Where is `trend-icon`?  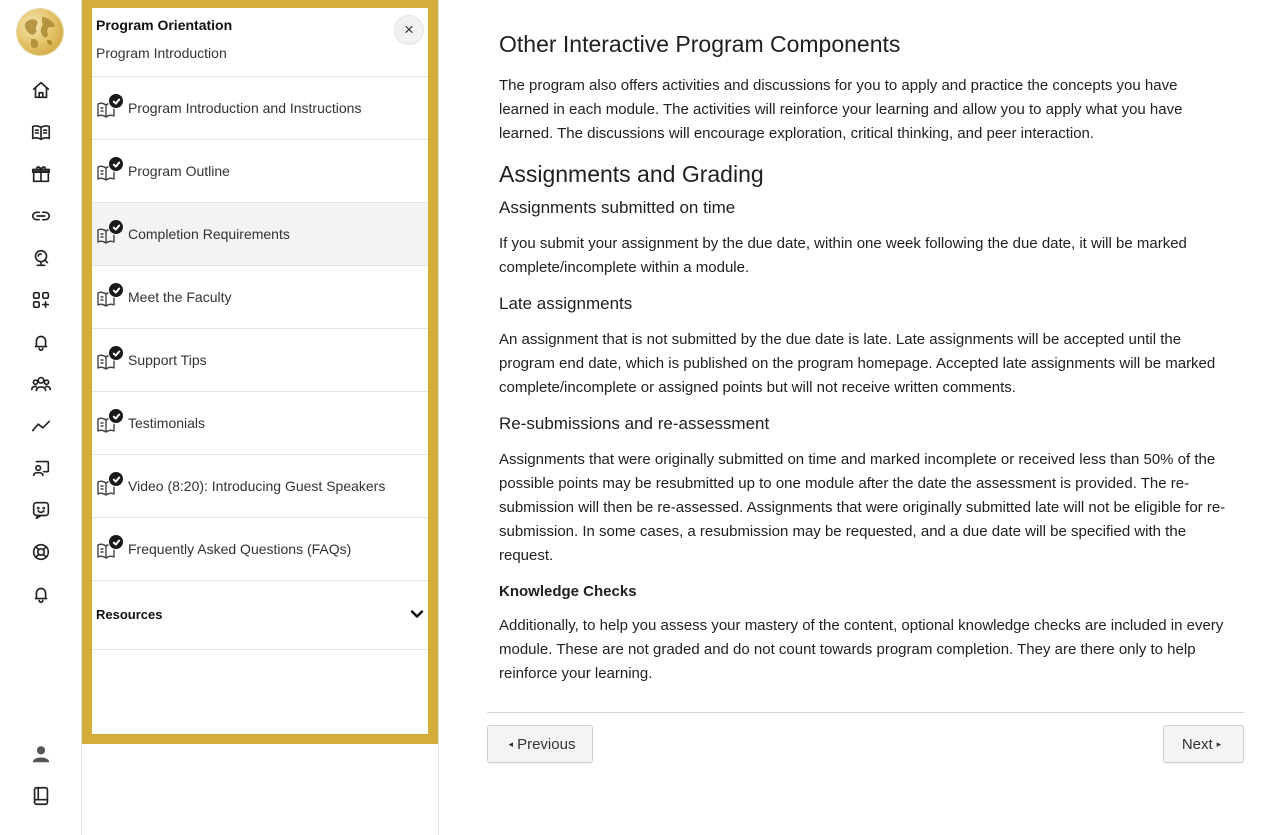
trend-icon is located at coordinates (41, 426).